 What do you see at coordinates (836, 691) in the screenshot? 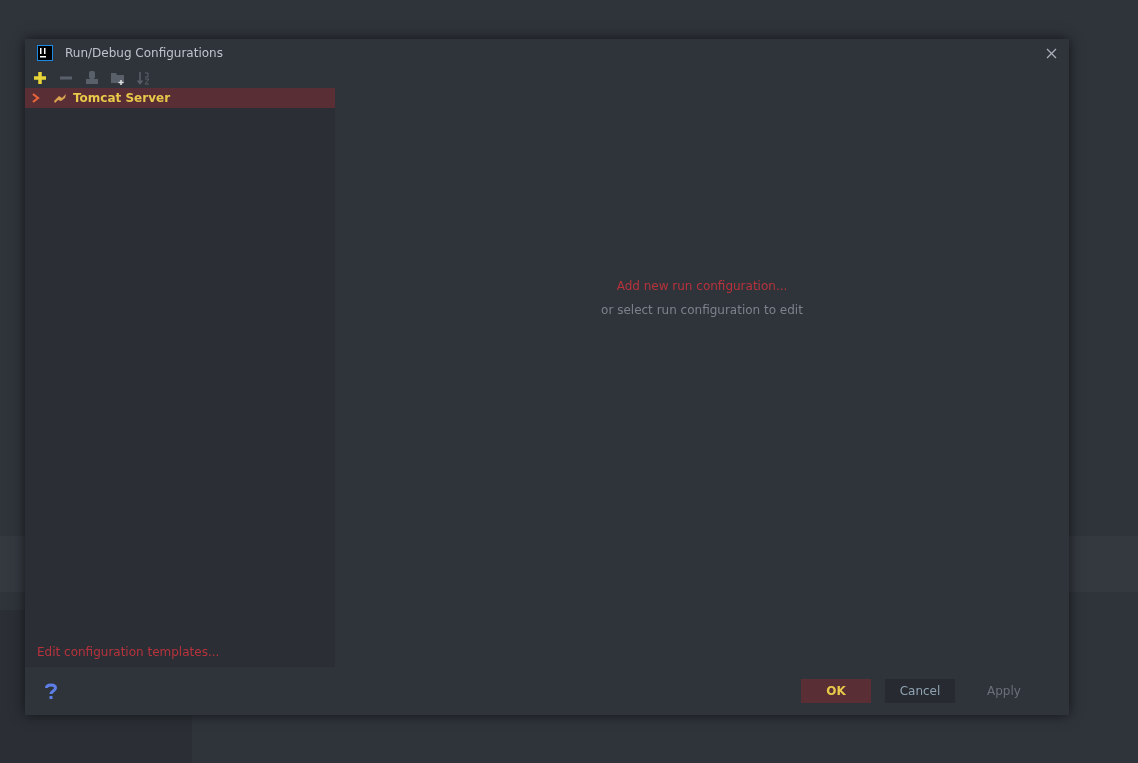
I see `dialog-button: OK` at bounding box center [836, 691].